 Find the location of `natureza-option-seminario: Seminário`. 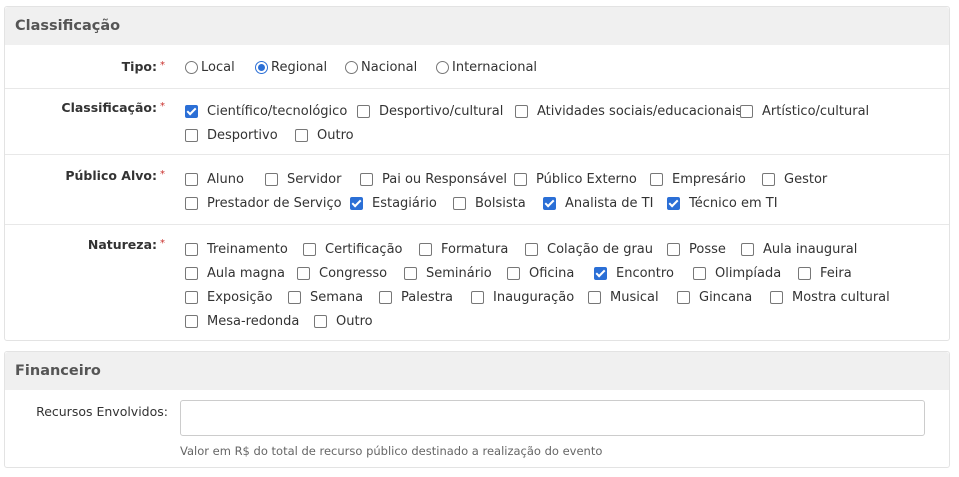

natureza-option-seminario: Seminário is located at coordinates (448, 273).